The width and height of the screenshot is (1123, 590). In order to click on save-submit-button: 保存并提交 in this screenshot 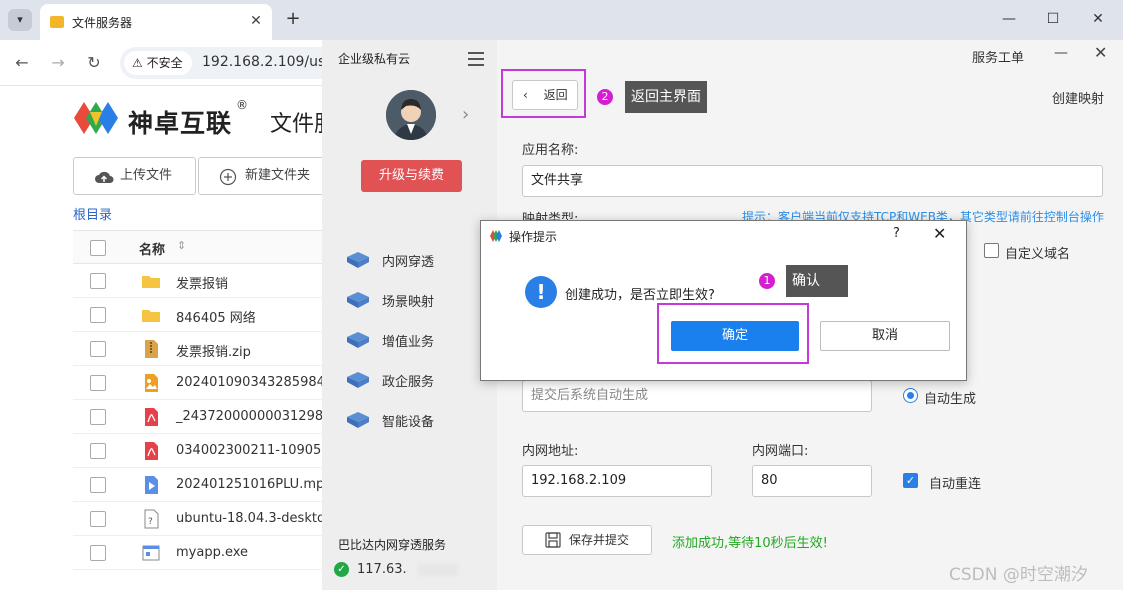, I will do `click(587, 540)`.